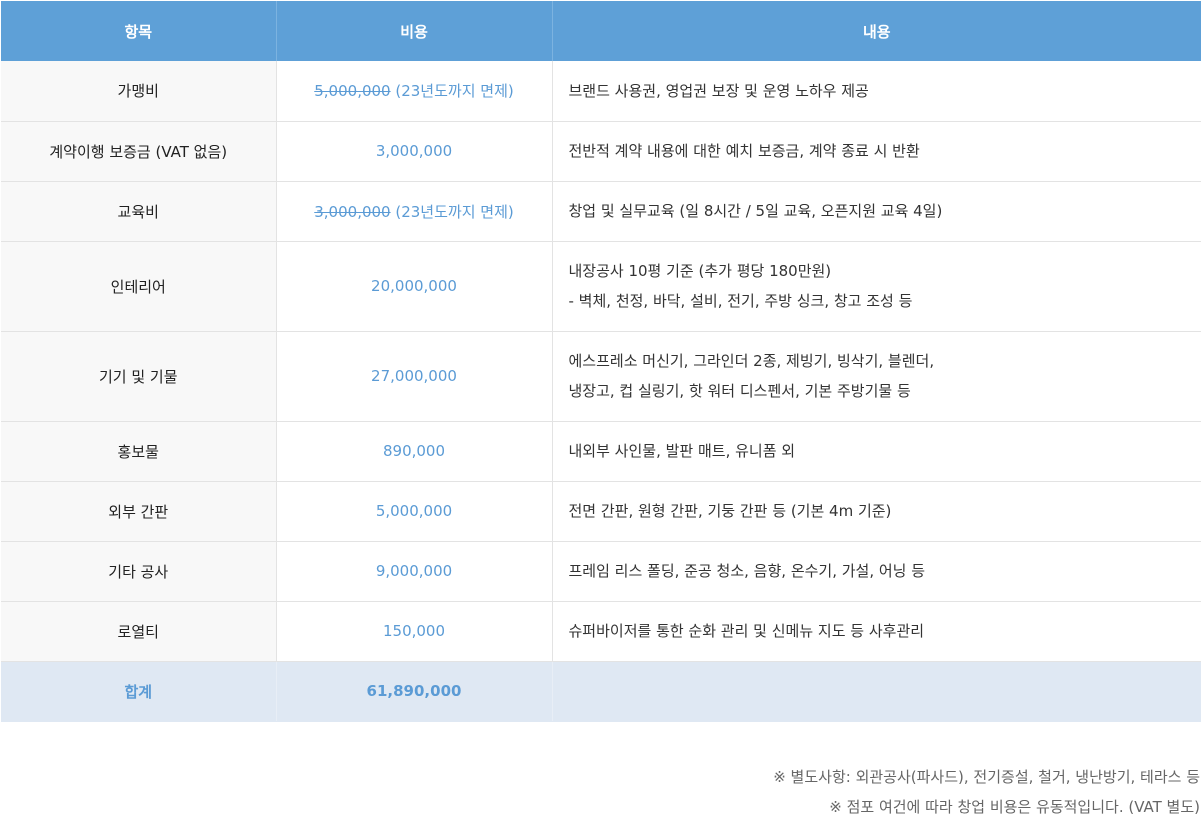 Image resolution: width=1202 pixels, height=822 pixels. Describe the element at coordinates (744, 151) in the screenshot. I see `description-line: 전반적 계약 내용에 대한 예치 보증금, 계약 종료 시 반환` at that location.